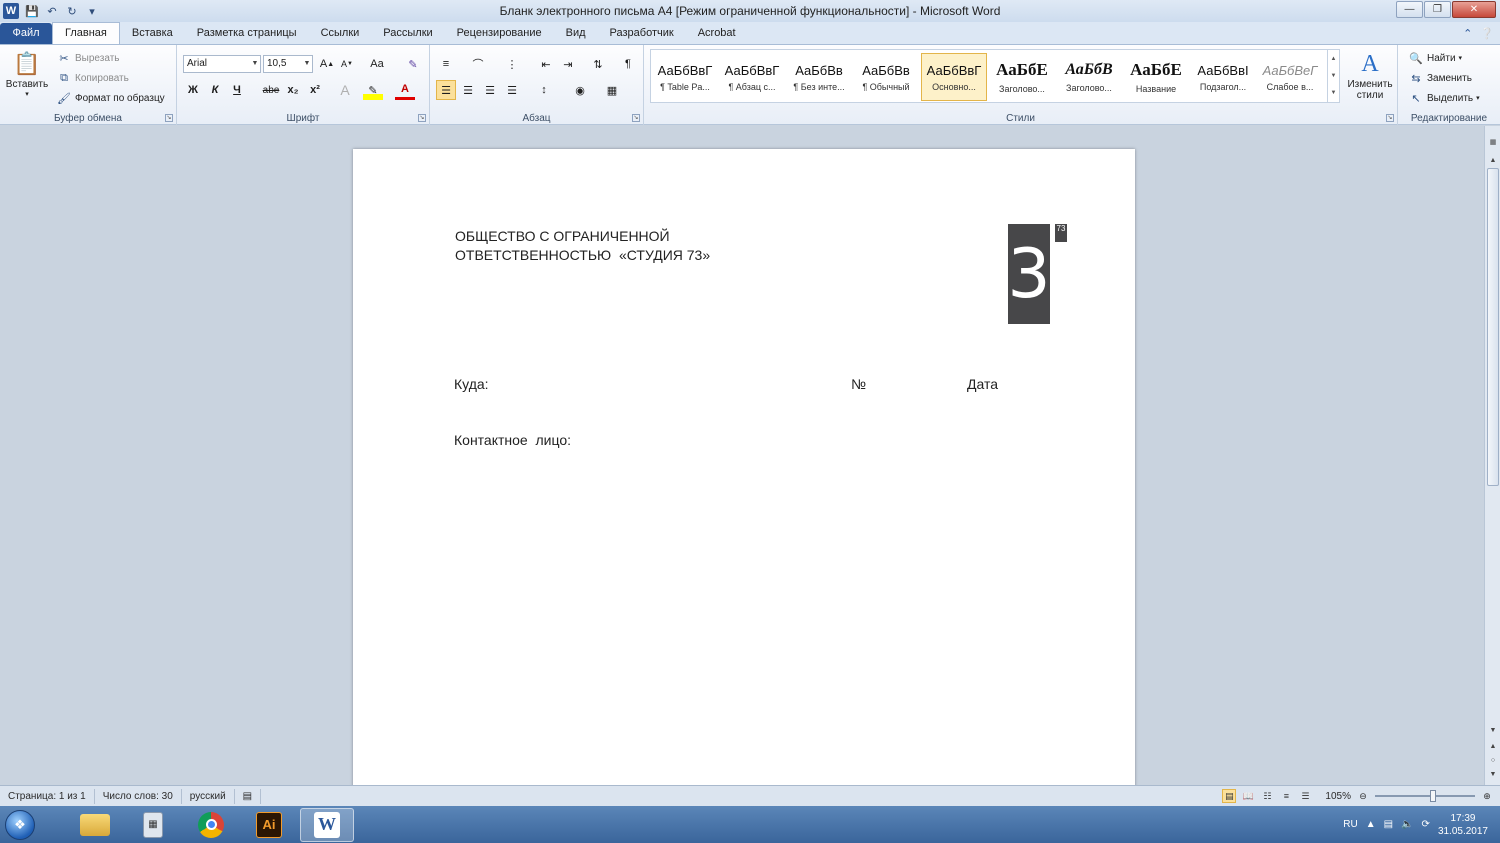 The width and height of the screenshot is (1500, 843). Describe the element at coordinates (598, 64) in the screenshot. I see `sort-icon: ⇅` at that location.